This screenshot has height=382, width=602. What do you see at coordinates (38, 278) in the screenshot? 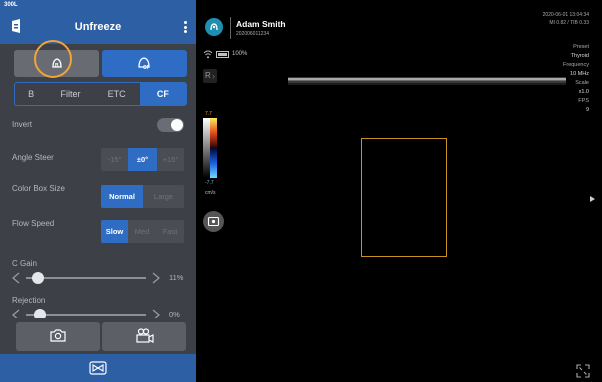
I see `c-gain-knob` at bounding box center [38, 278].